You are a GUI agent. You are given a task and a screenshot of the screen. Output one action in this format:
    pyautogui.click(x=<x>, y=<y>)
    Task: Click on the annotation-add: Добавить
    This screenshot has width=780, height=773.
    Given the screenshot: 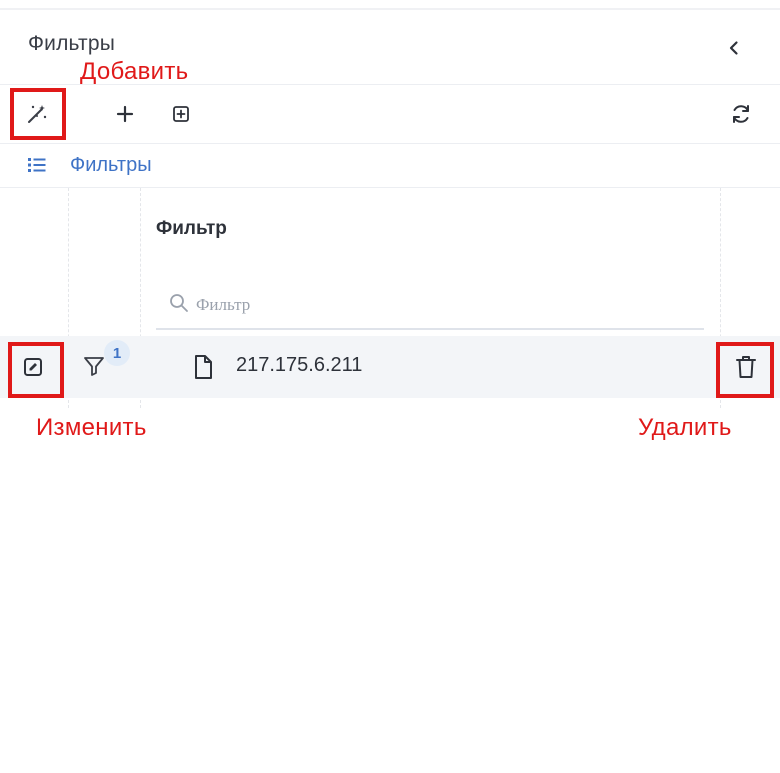 What is the action you would take?
    pyautogui.click(x=134, y=71)
    